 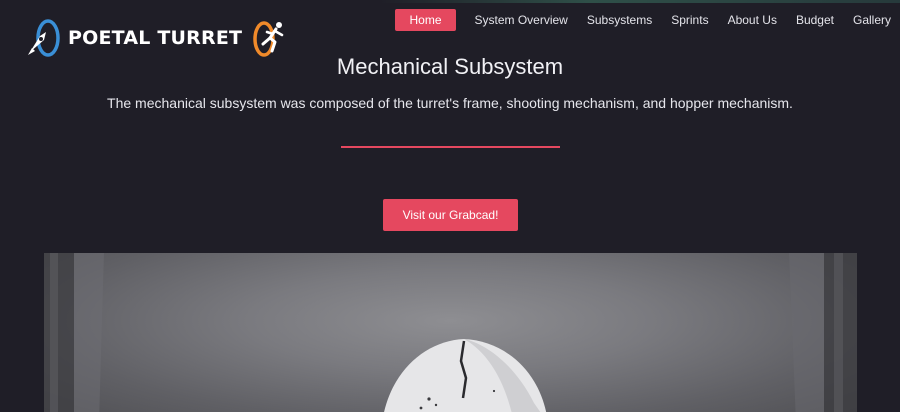 What do you see at coordinates (268, 38) in the screenshot?
I see `running-figure-portal-icon` at bounding box center [268, 38].